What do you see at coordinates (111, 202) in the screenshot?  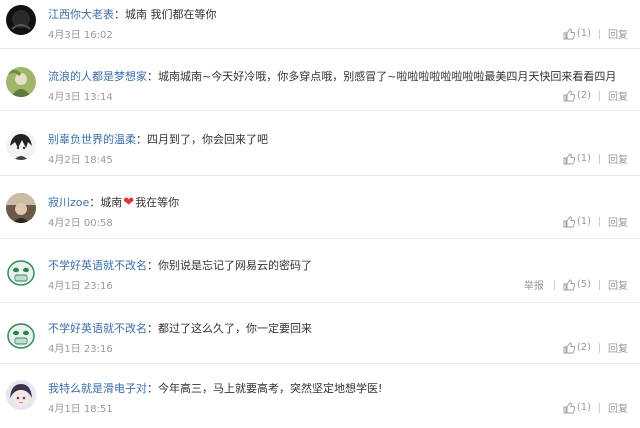 I see `comment-text: 城南` at bounding box center [111, 202].